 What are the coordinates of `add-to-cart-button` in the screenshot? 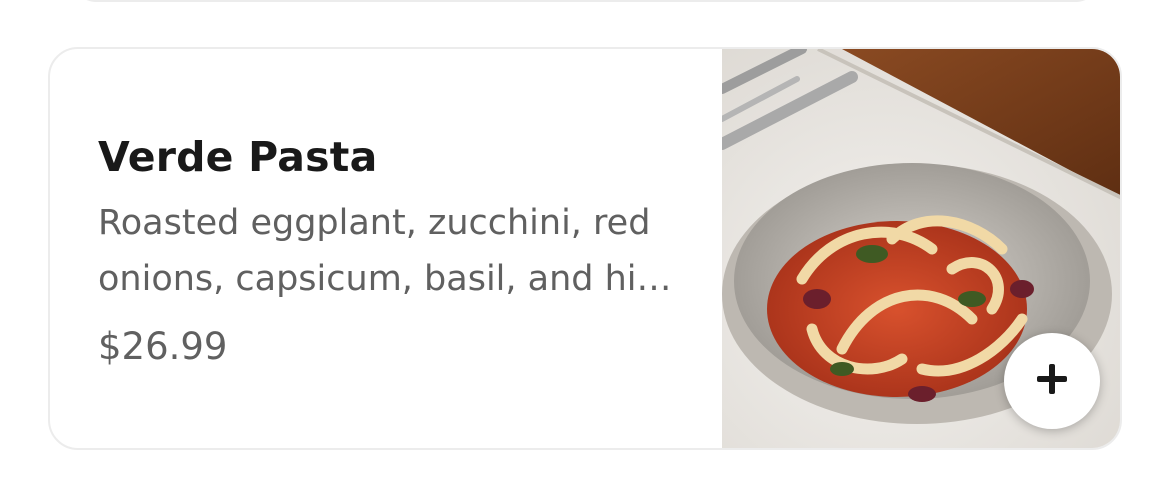 It's located at (1052, 381).